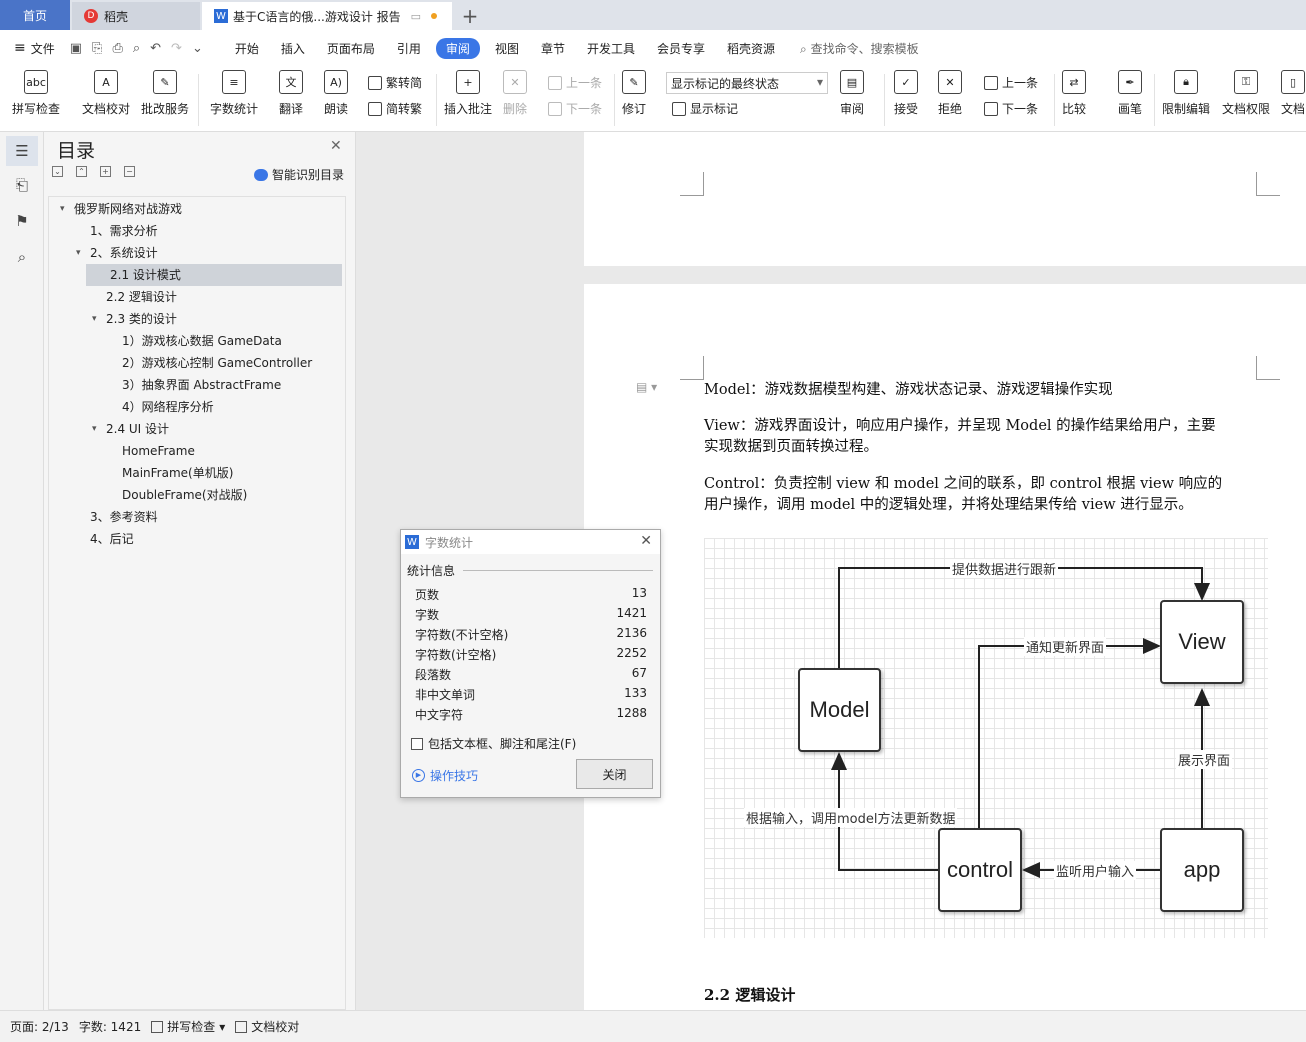 The width and height of the screenshot is (1306, 1042). I want to click on tab-document: W 基于C语言的俄...游戏设计 报告 ▭, so click(327, 16).